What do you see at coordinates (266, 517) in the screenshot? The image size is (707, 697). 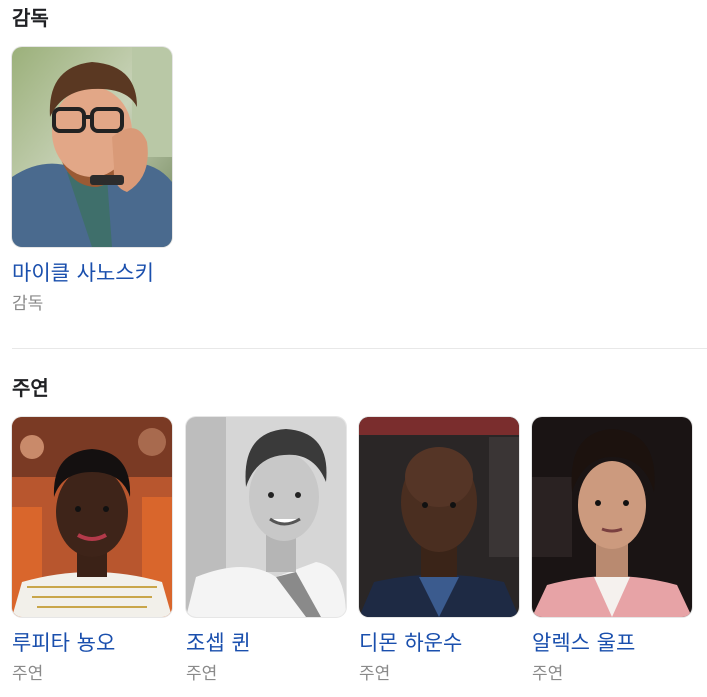 I see `person-photo-bw-icon` at bounding box center [266, 517].